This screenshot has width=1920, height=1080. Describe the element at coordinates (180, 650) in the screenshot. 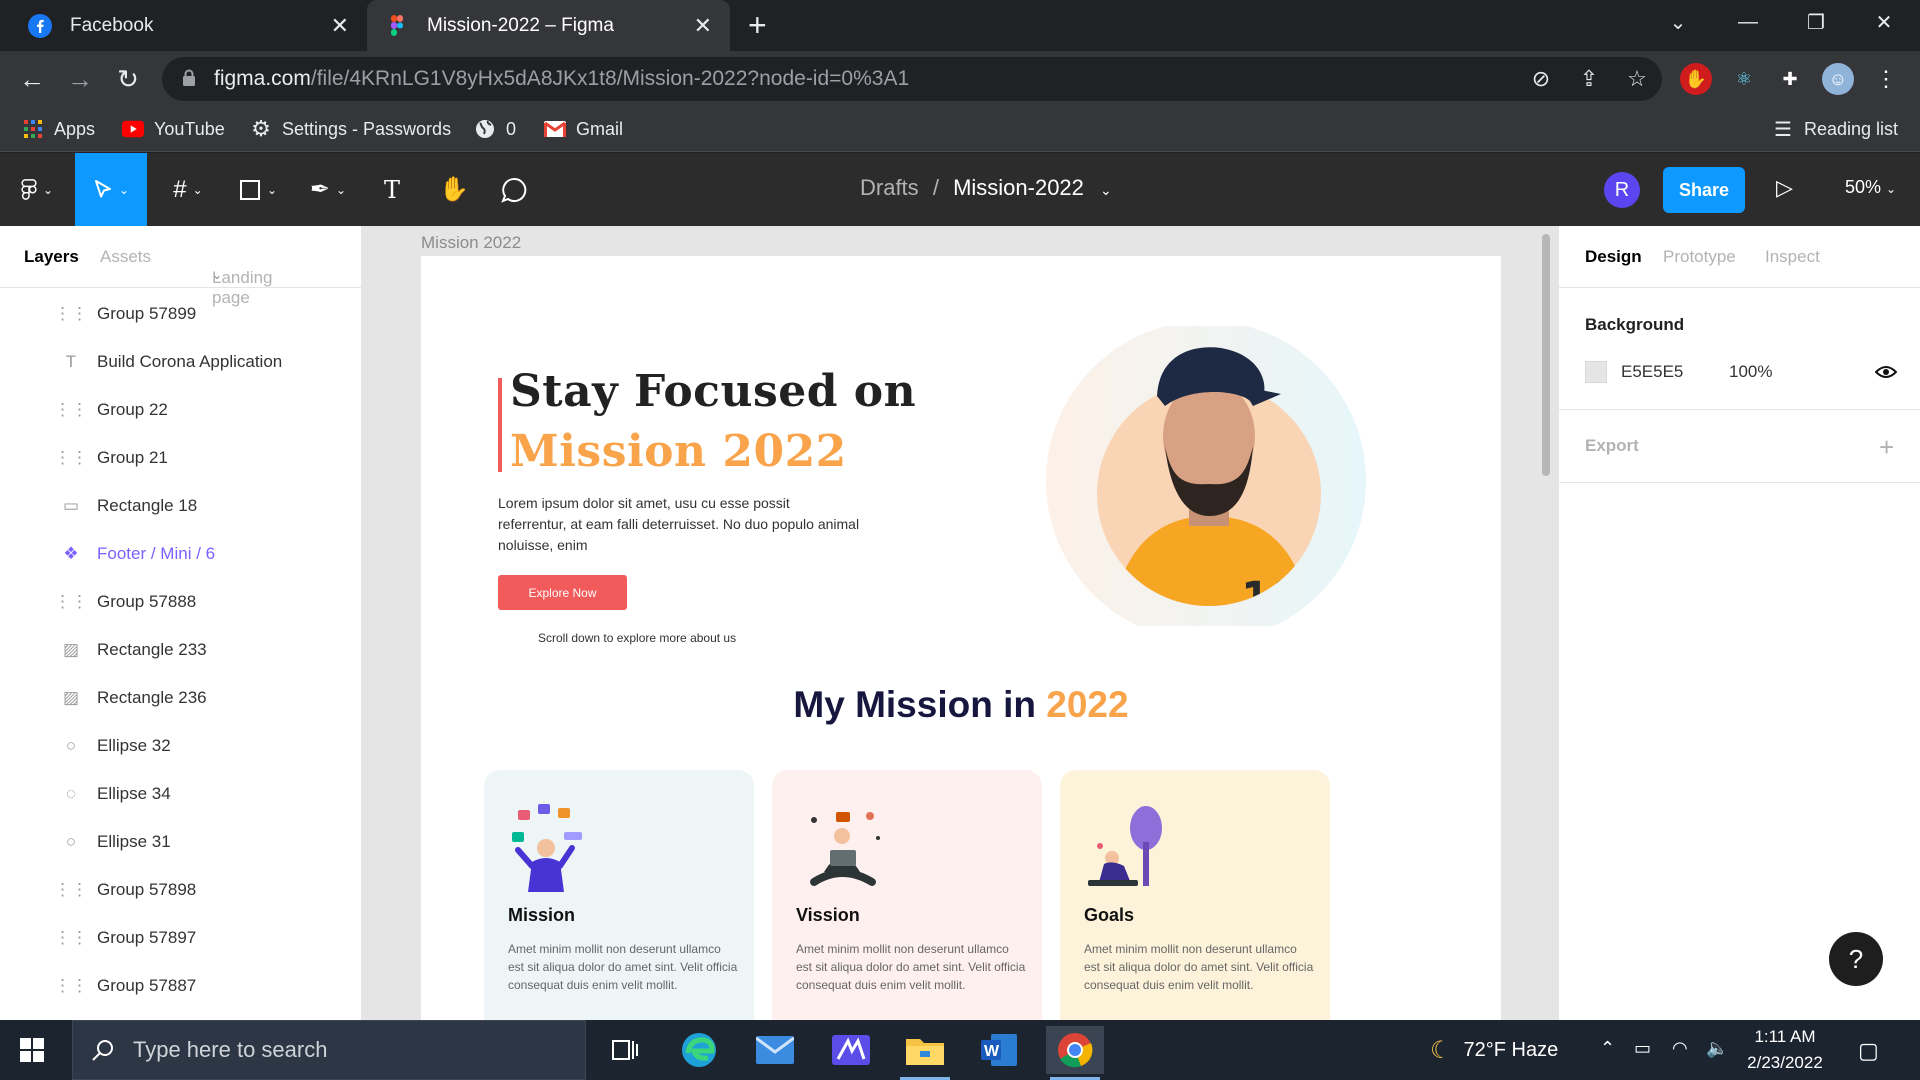

I see `layer-row: ▨ Rectangle 233` at that location.